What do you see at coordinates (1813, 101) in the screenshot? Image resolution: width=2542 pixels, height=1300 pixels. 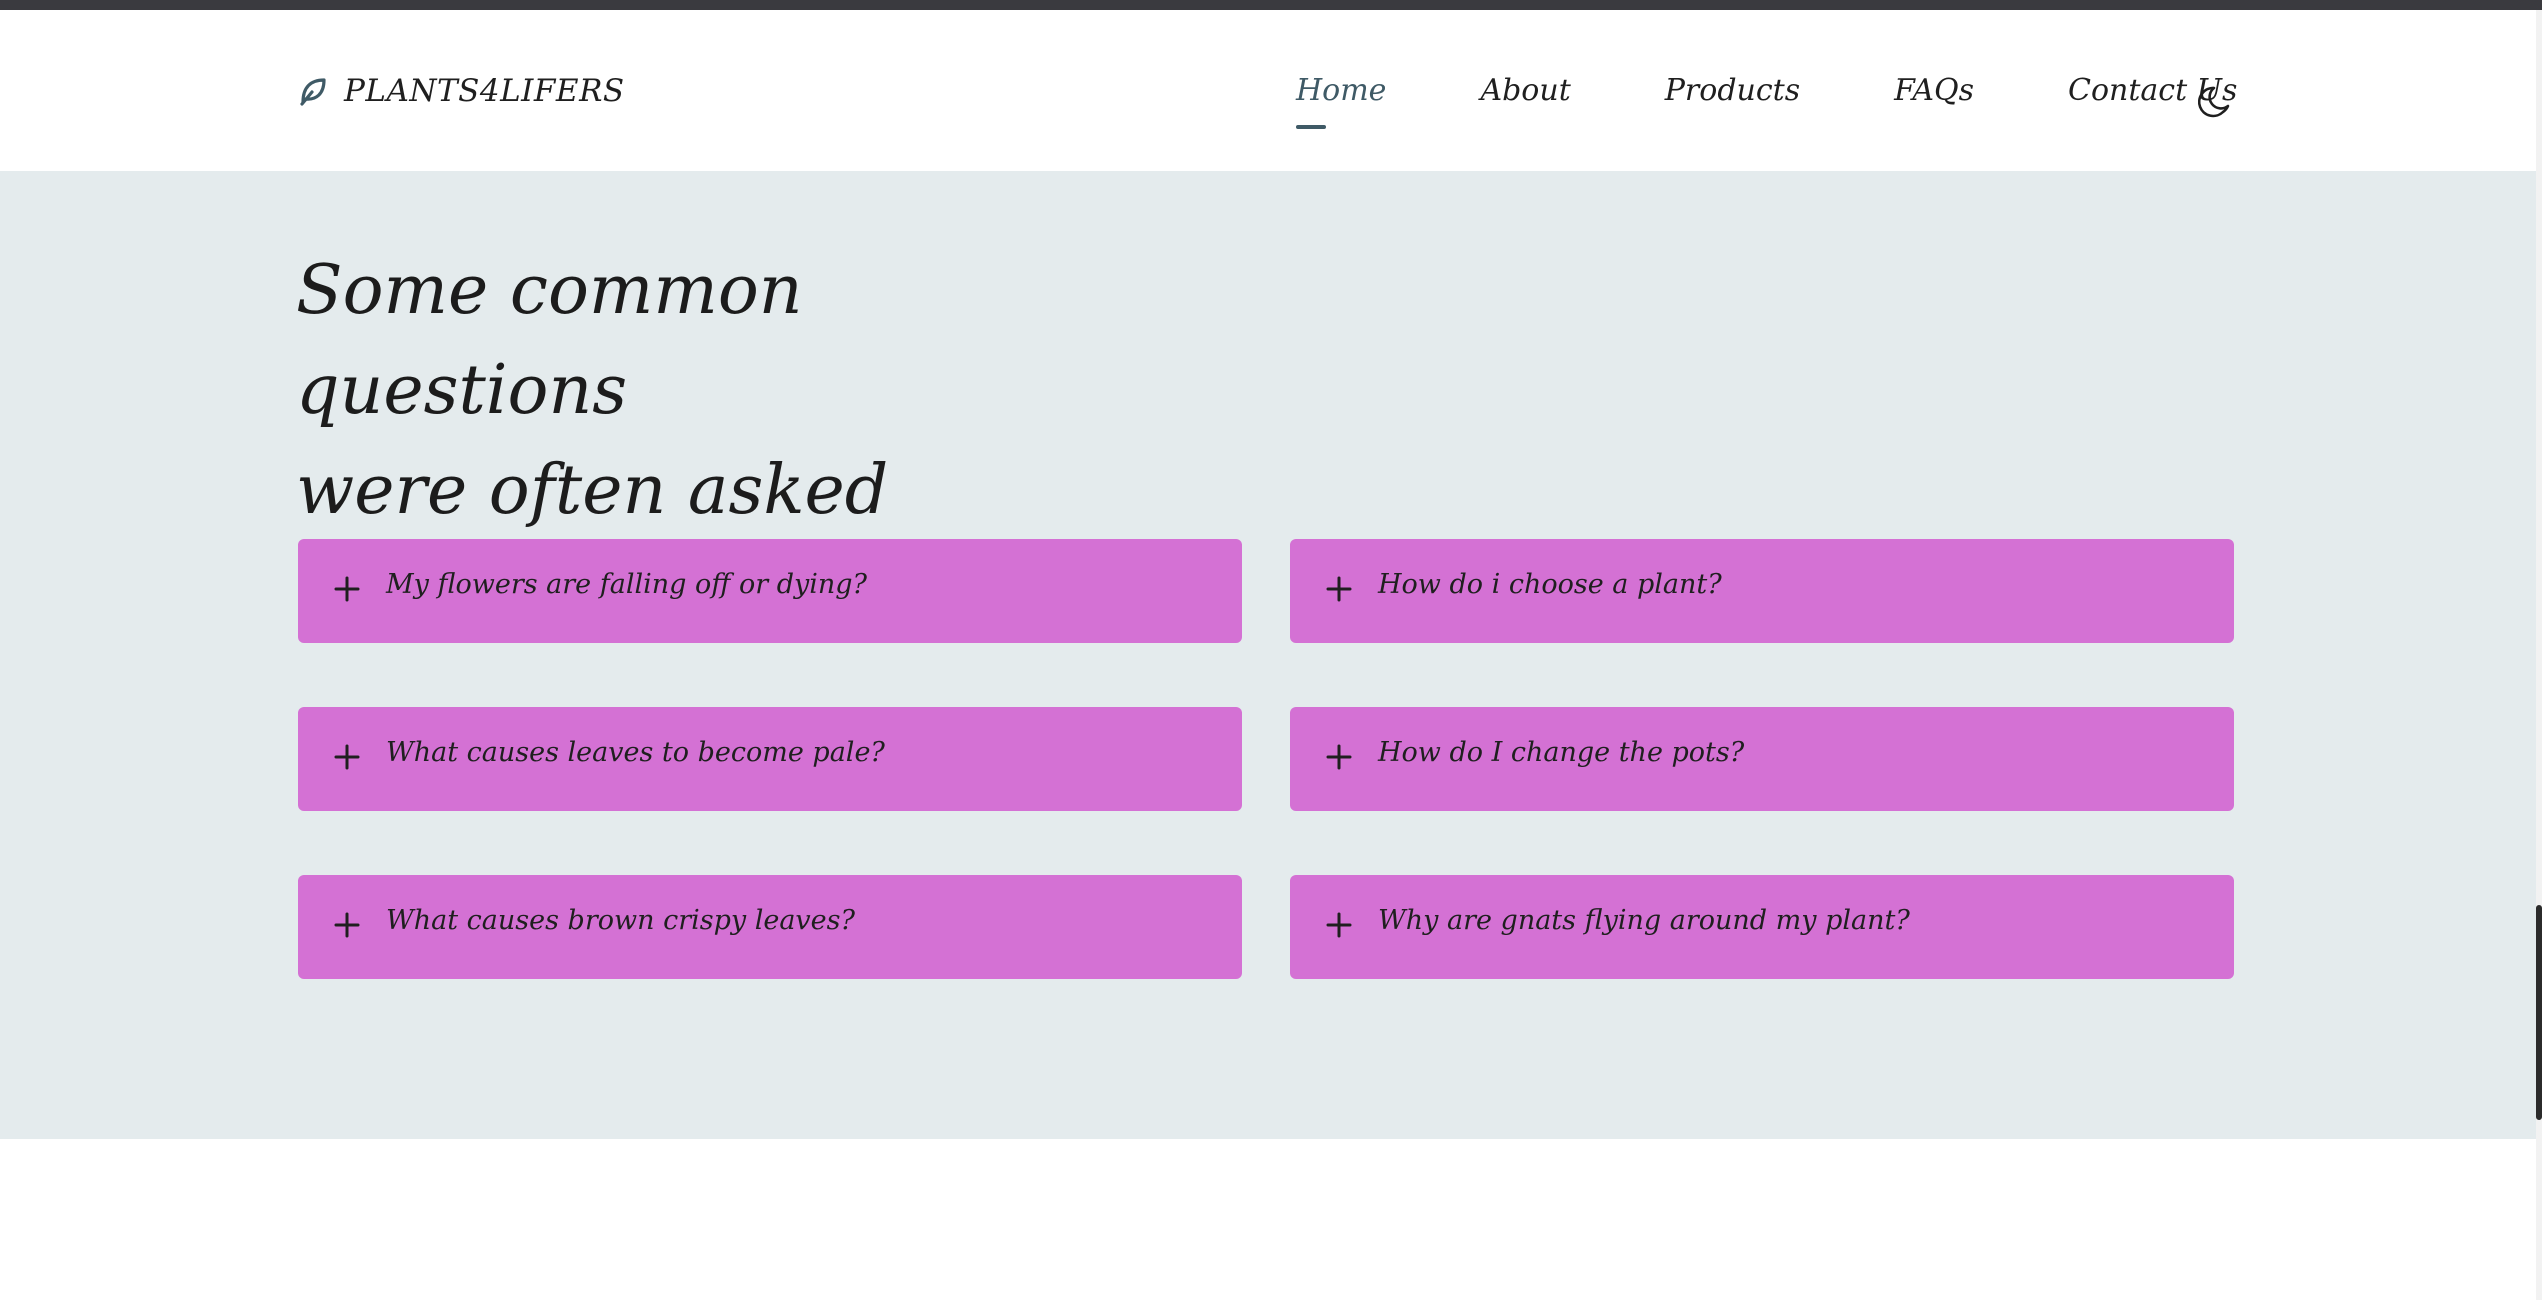 I see `main-nav: Home About Products FAQs Contact Us` at bounding box center [1813, 101].